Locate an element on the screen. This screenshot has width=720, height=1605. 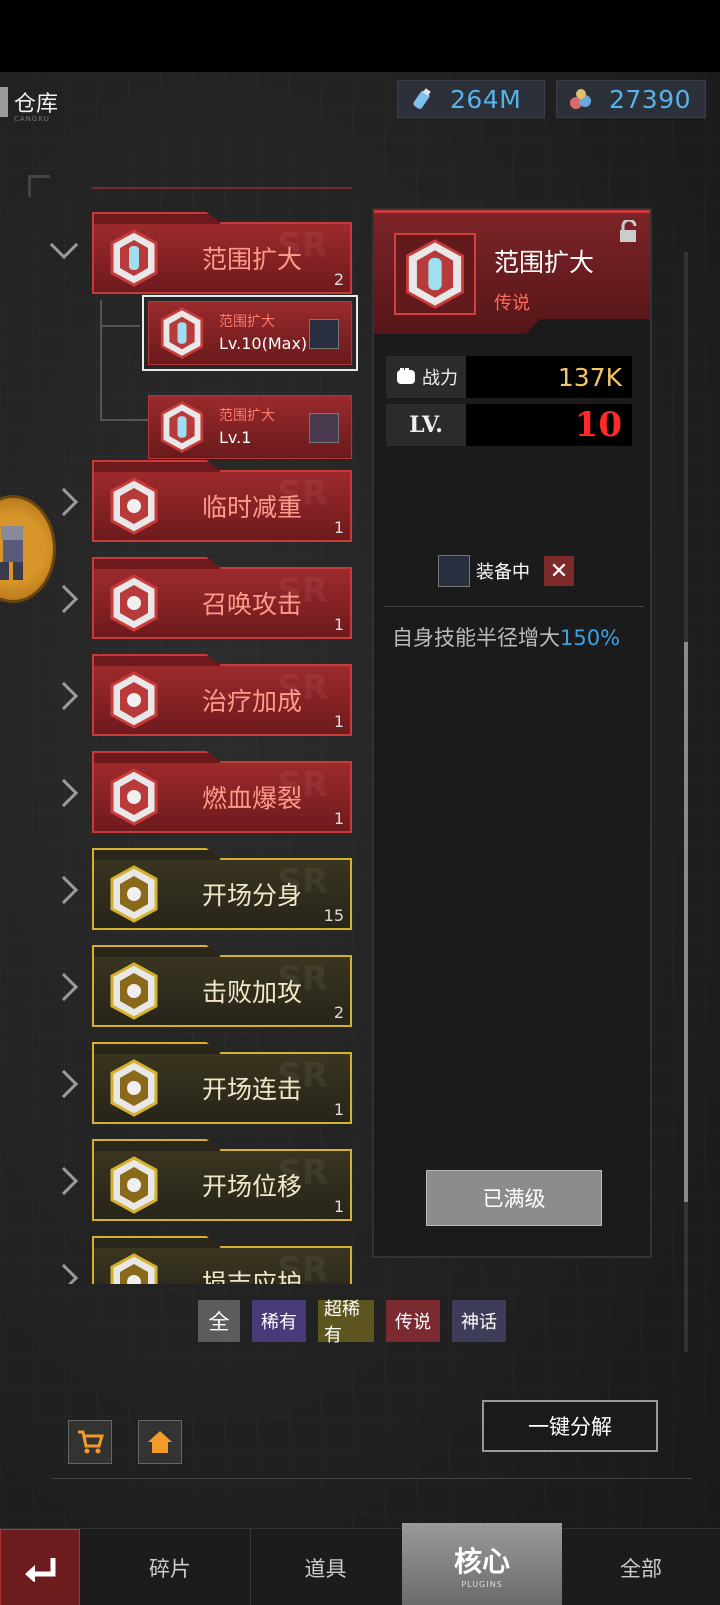
bottom-nav: 碎片 道具 核心 PLUGINS 全部 is located at coordinates (360, 1564).